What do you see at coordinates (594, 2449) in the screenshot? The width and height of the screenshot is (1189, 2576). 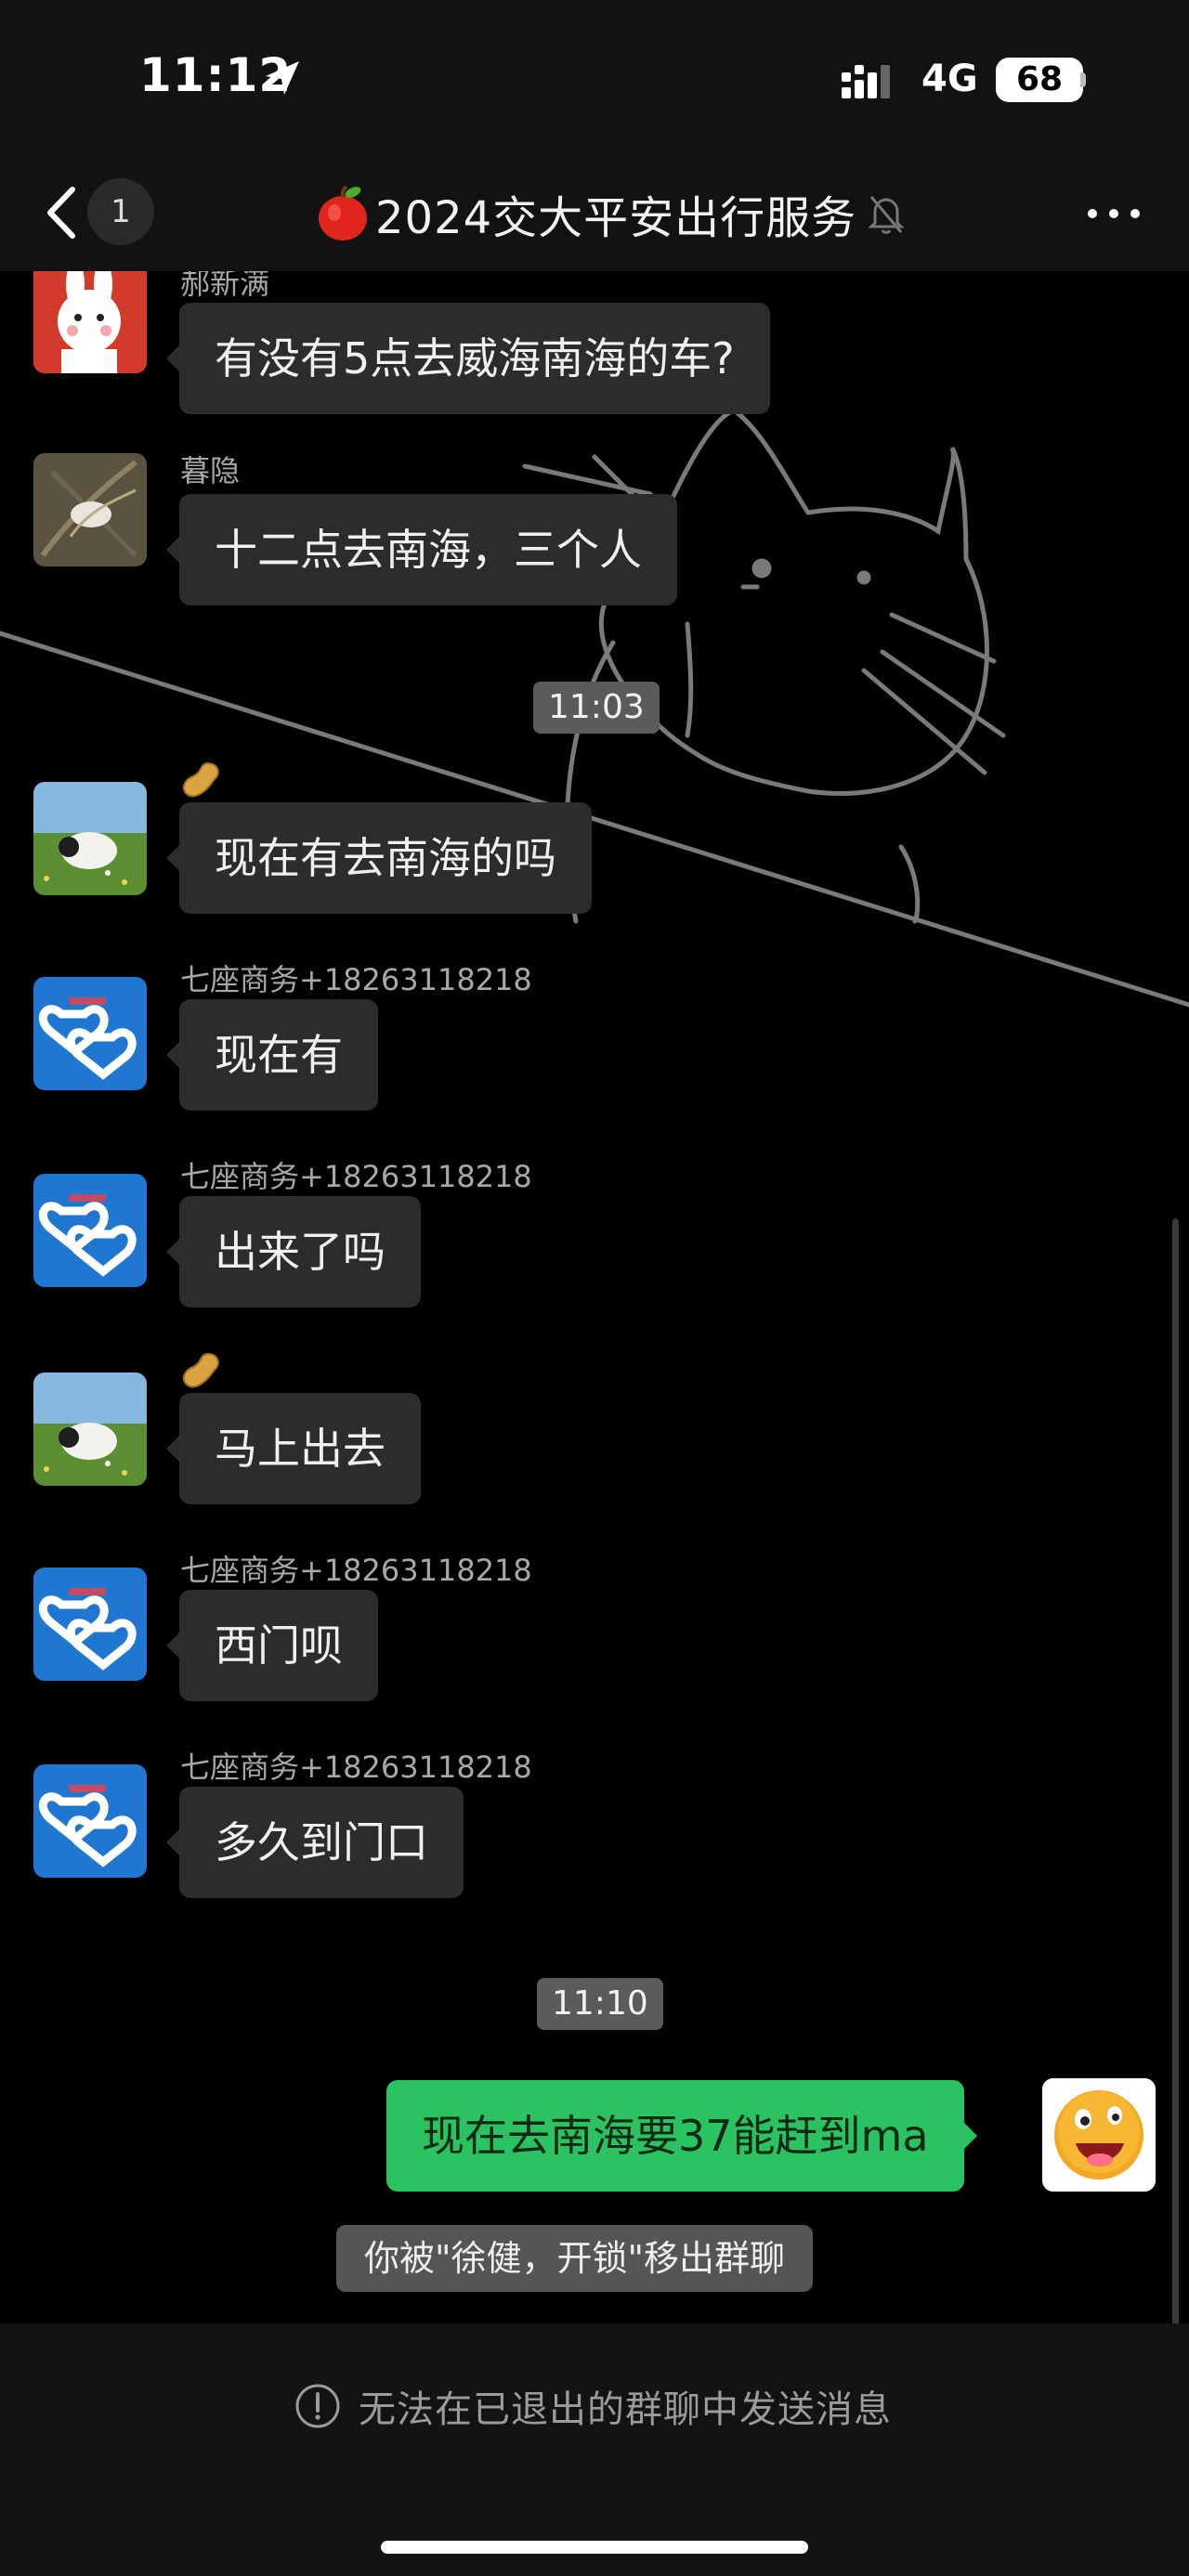 I see `bottom-bar: 无法在已退出的群聊中发送消息` at bounding box center [594, 2449].